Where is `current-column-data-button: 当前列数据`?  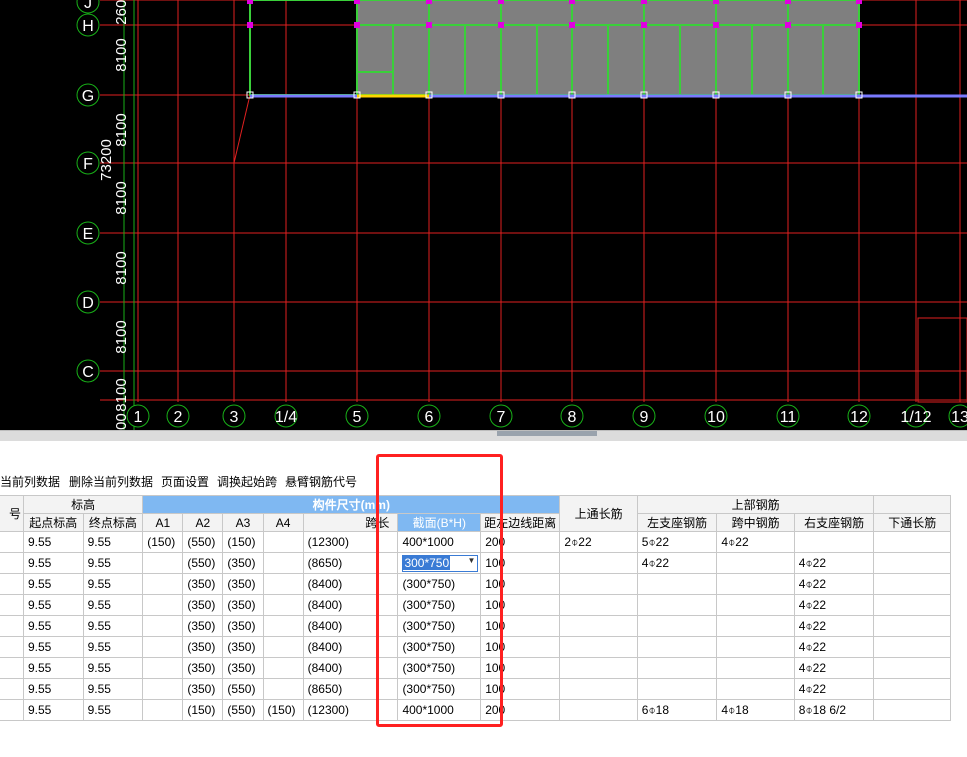 current-column-data-button: 当前列数据 is located at coordinates (30, 481).